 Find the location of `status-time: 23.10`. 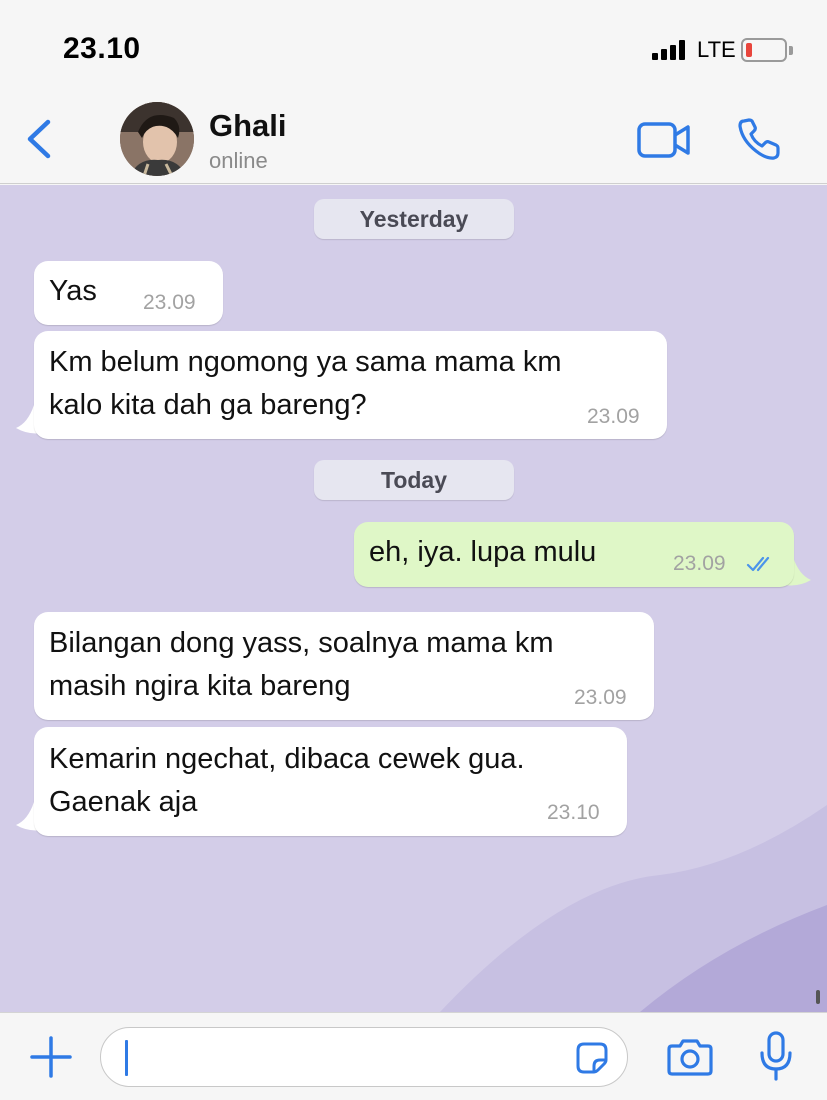

status-time: 23.10 is located at coordinates (102, 48).